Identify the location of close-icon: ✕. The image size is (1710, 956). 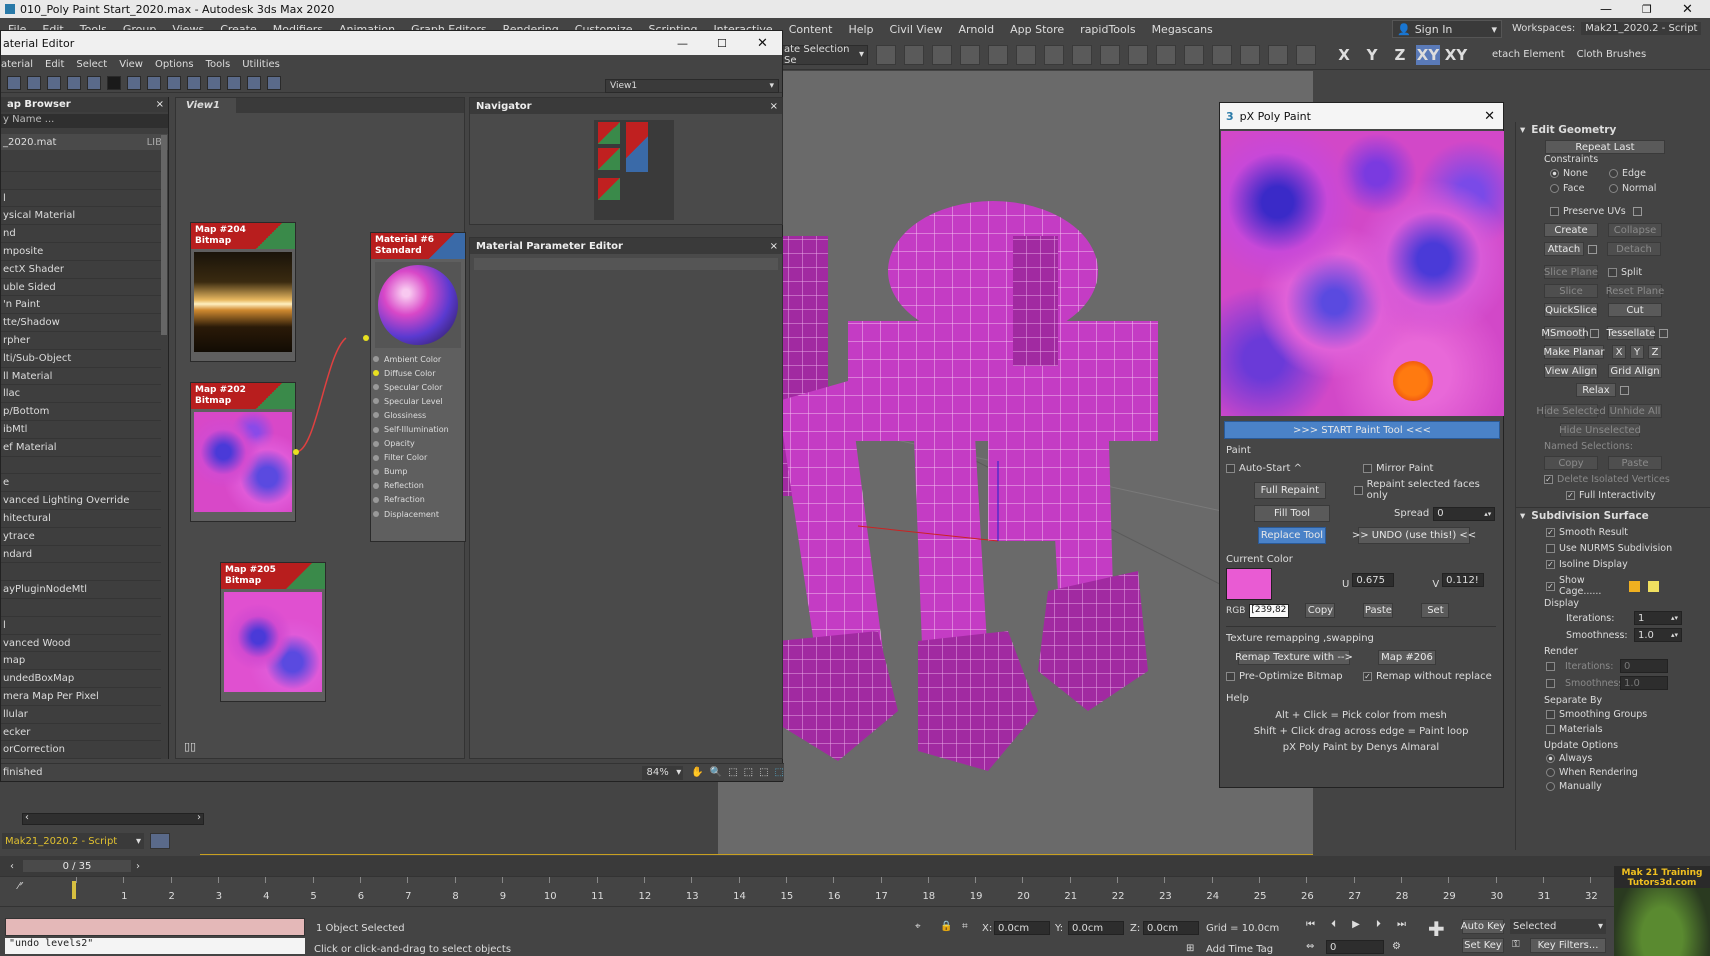
(762, 43).